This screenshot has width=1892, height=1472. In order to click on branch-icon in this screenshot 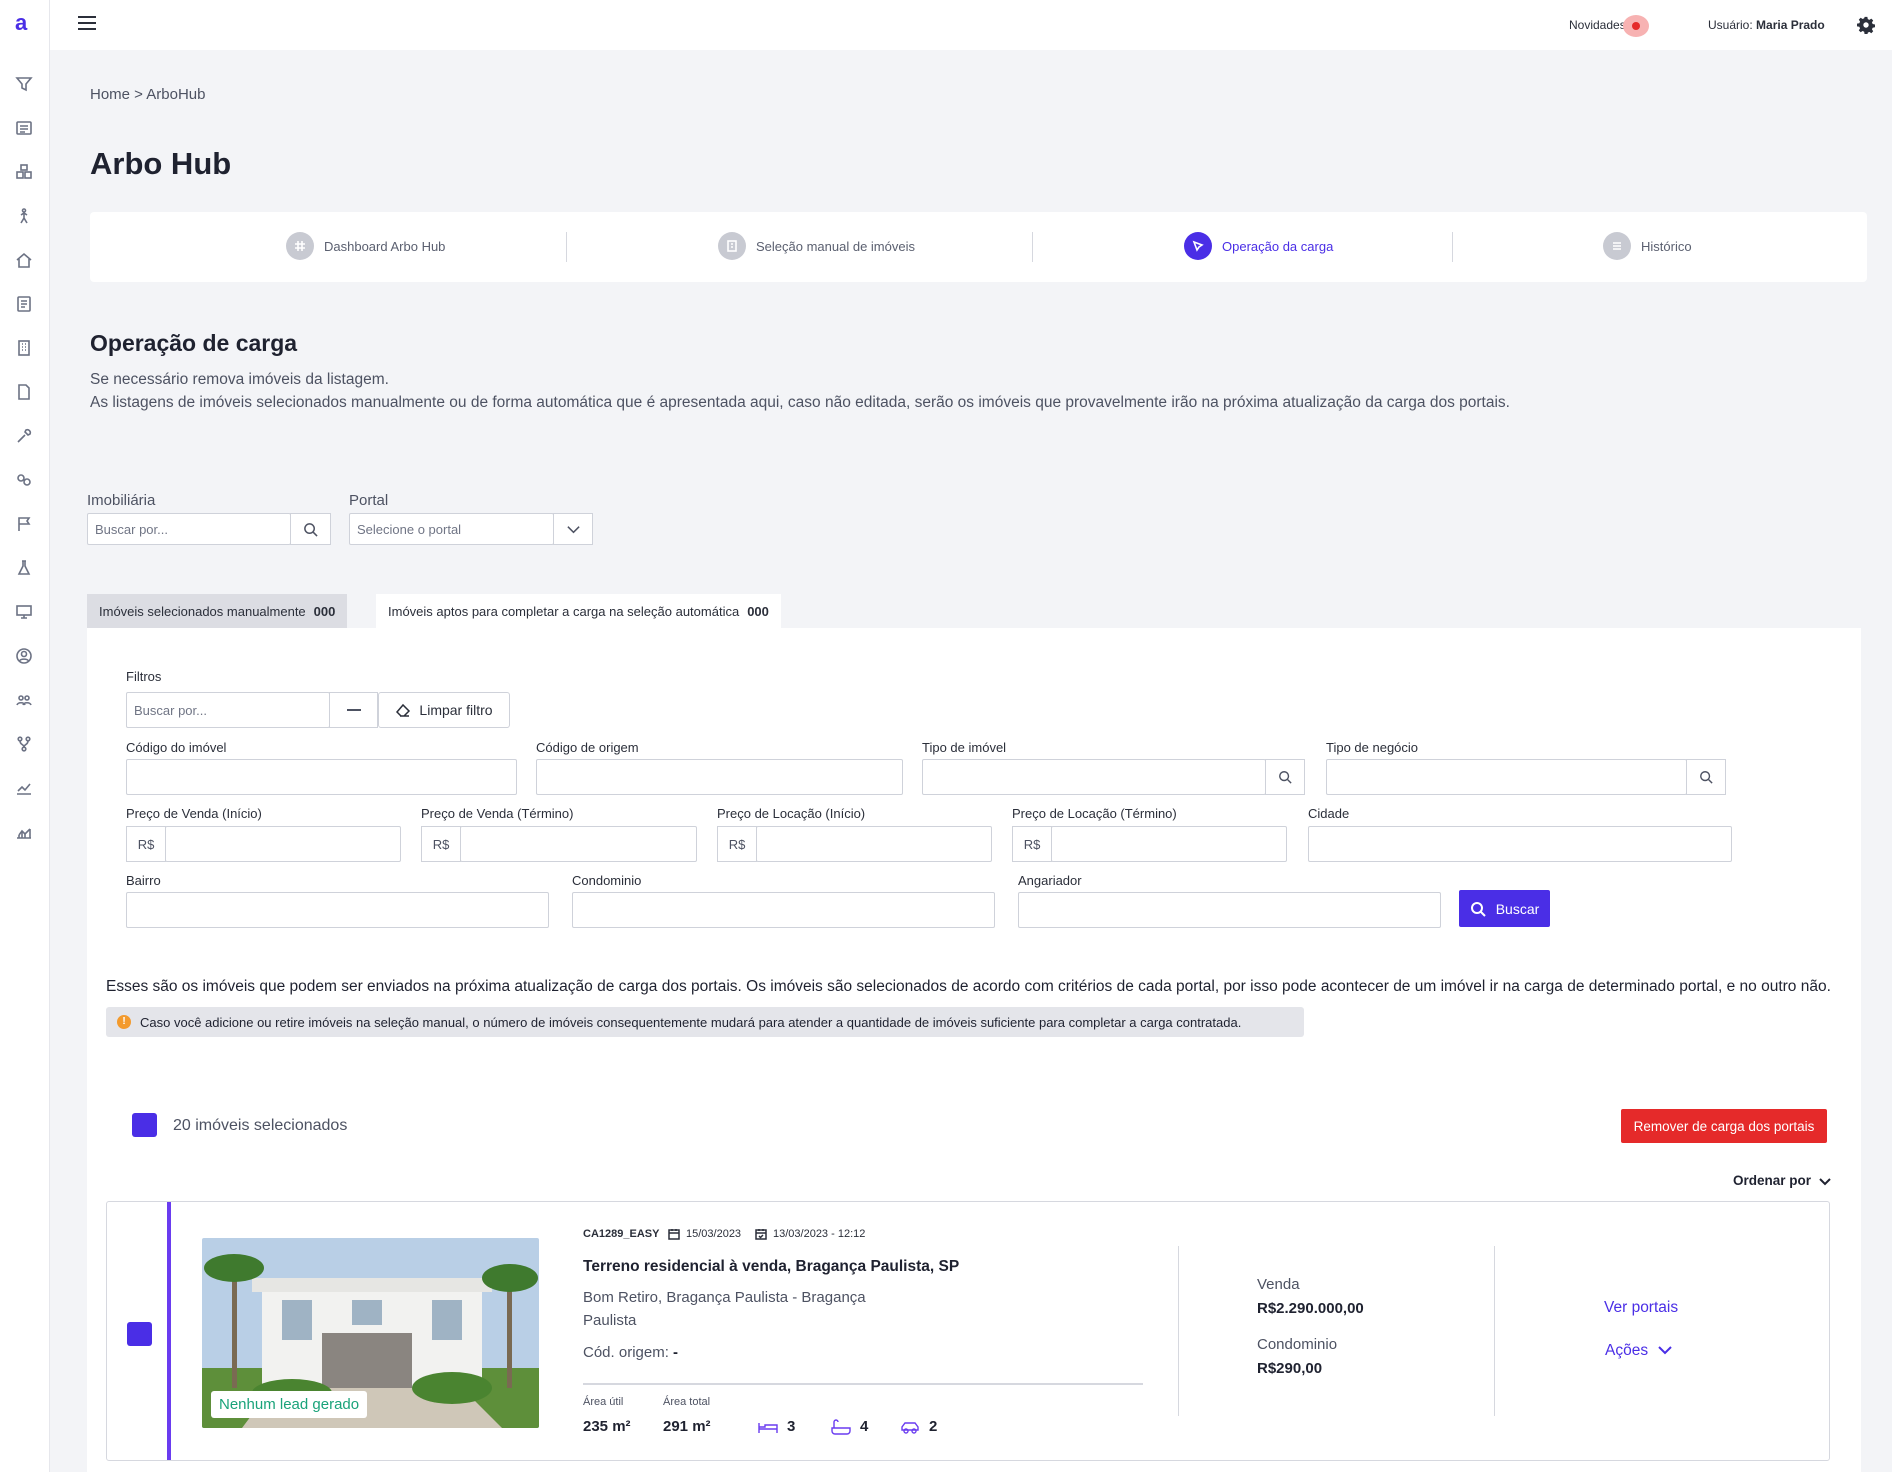, I will do `click(24, 744)`.